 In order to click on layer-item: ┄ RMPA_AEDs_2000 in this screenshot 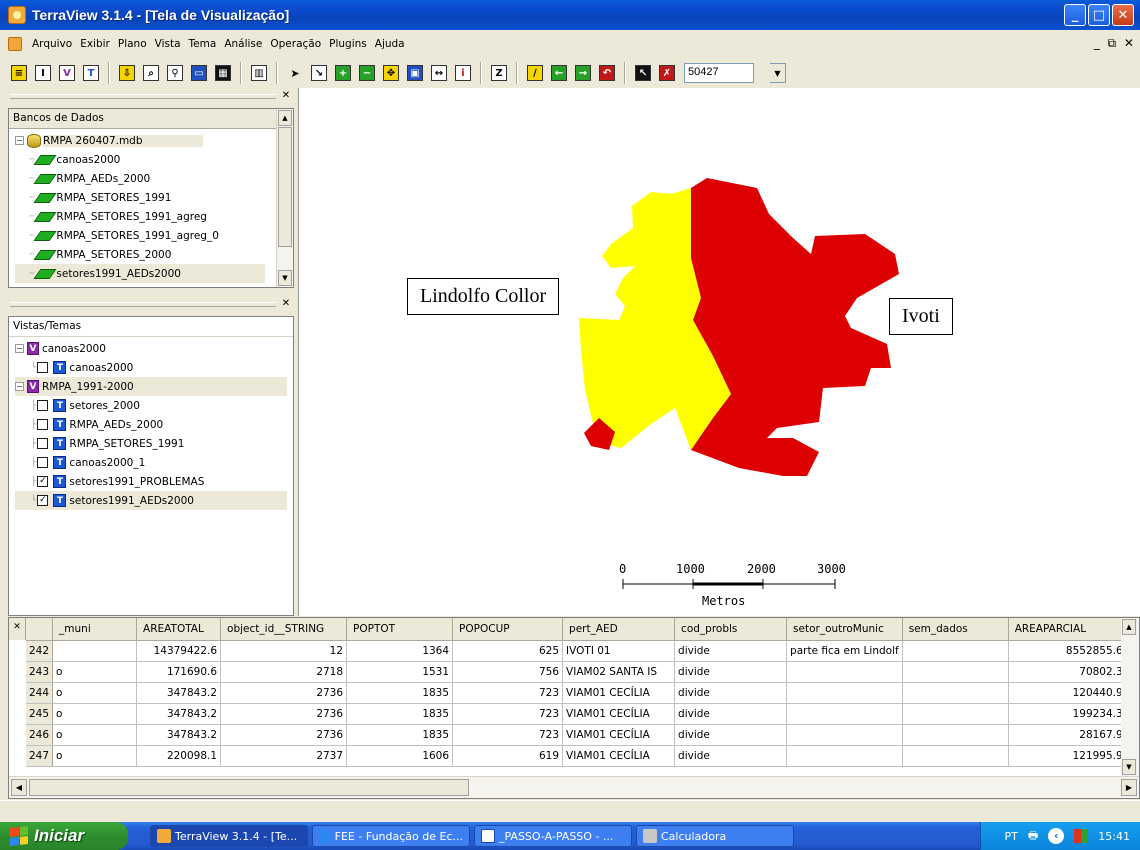, I will do `click(154, 178)`.